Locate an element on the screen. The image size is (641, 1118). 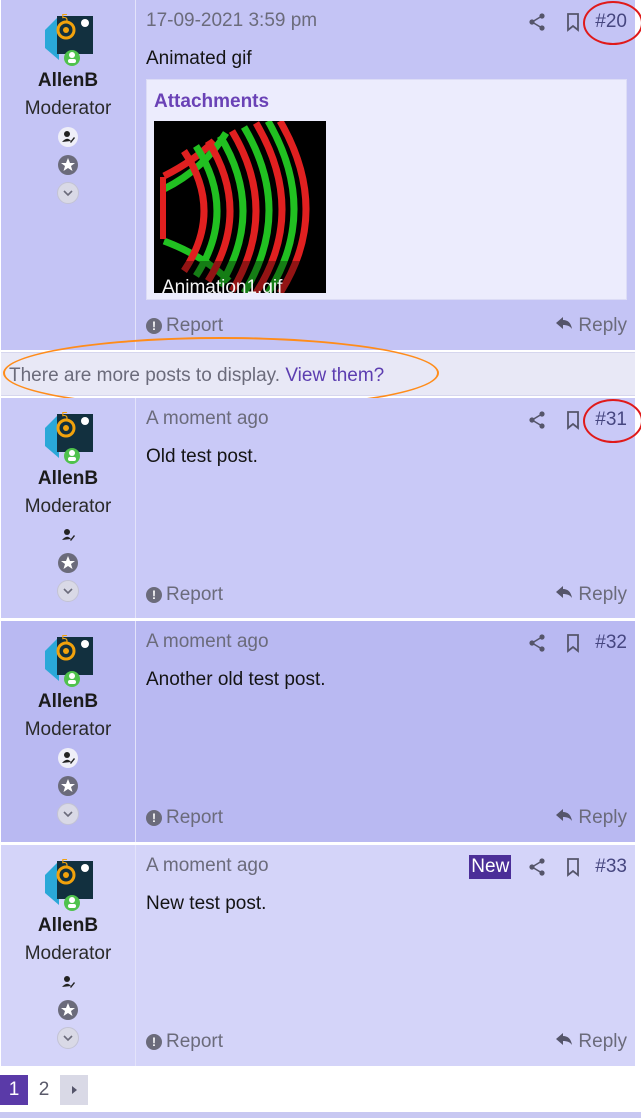
post-date: 17-09-2021 3:59 pm is located at coordinates (231, 21).